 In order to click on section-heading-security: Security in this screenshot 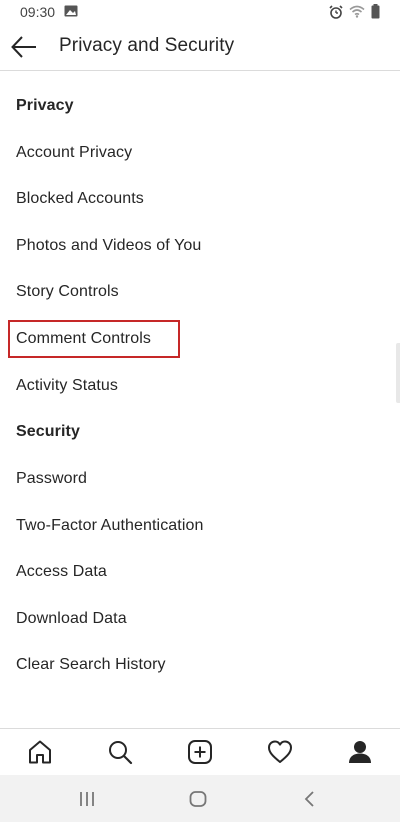, I will do `click(48, 431)`.